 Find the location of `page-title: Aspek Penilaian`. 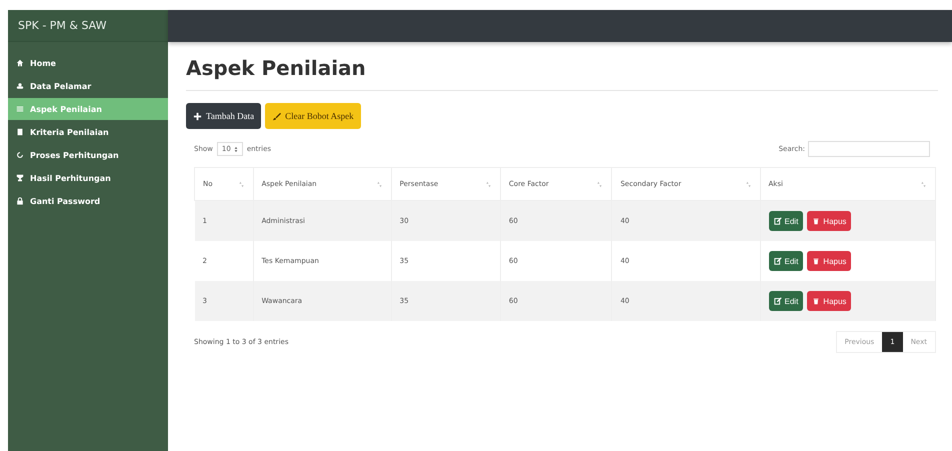

page-title: Aspek Penilaian is located at coordinates (562, 73).